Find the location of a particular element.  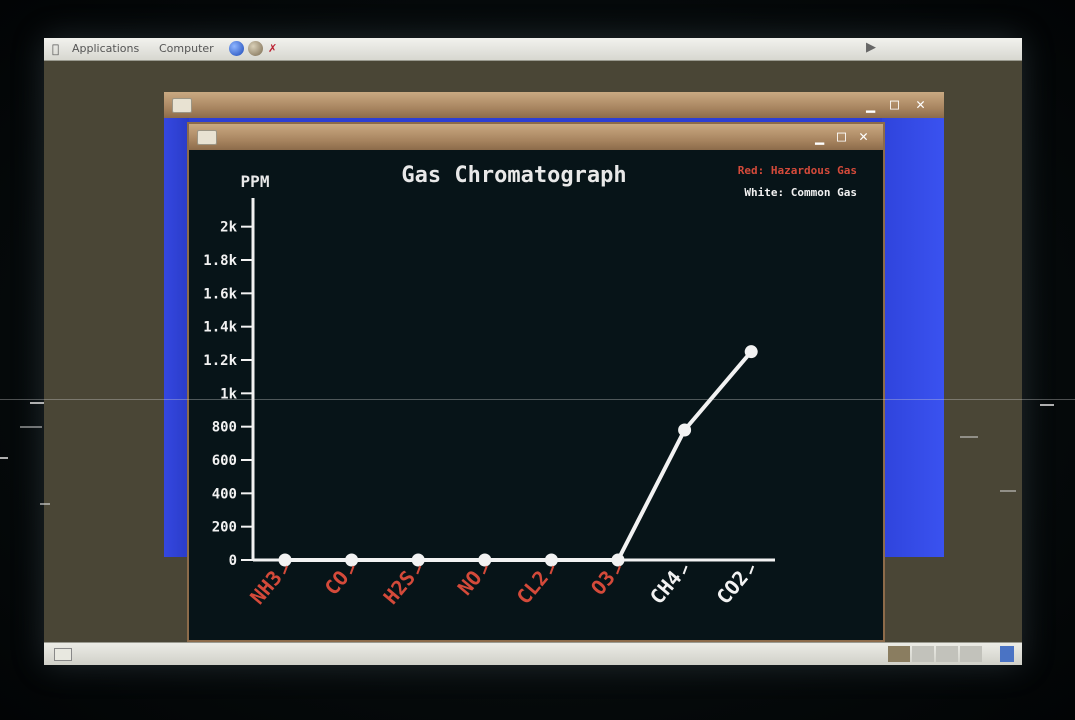

series-line-path is located at coordinates (519, 456).